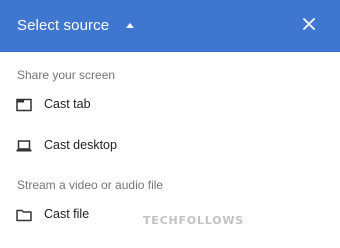 The image size is (340, 248). Describe the element at coordinates (90, 185) in the screenshot. I see `section-label-stream-file: Stream a video or audio file` at that location.